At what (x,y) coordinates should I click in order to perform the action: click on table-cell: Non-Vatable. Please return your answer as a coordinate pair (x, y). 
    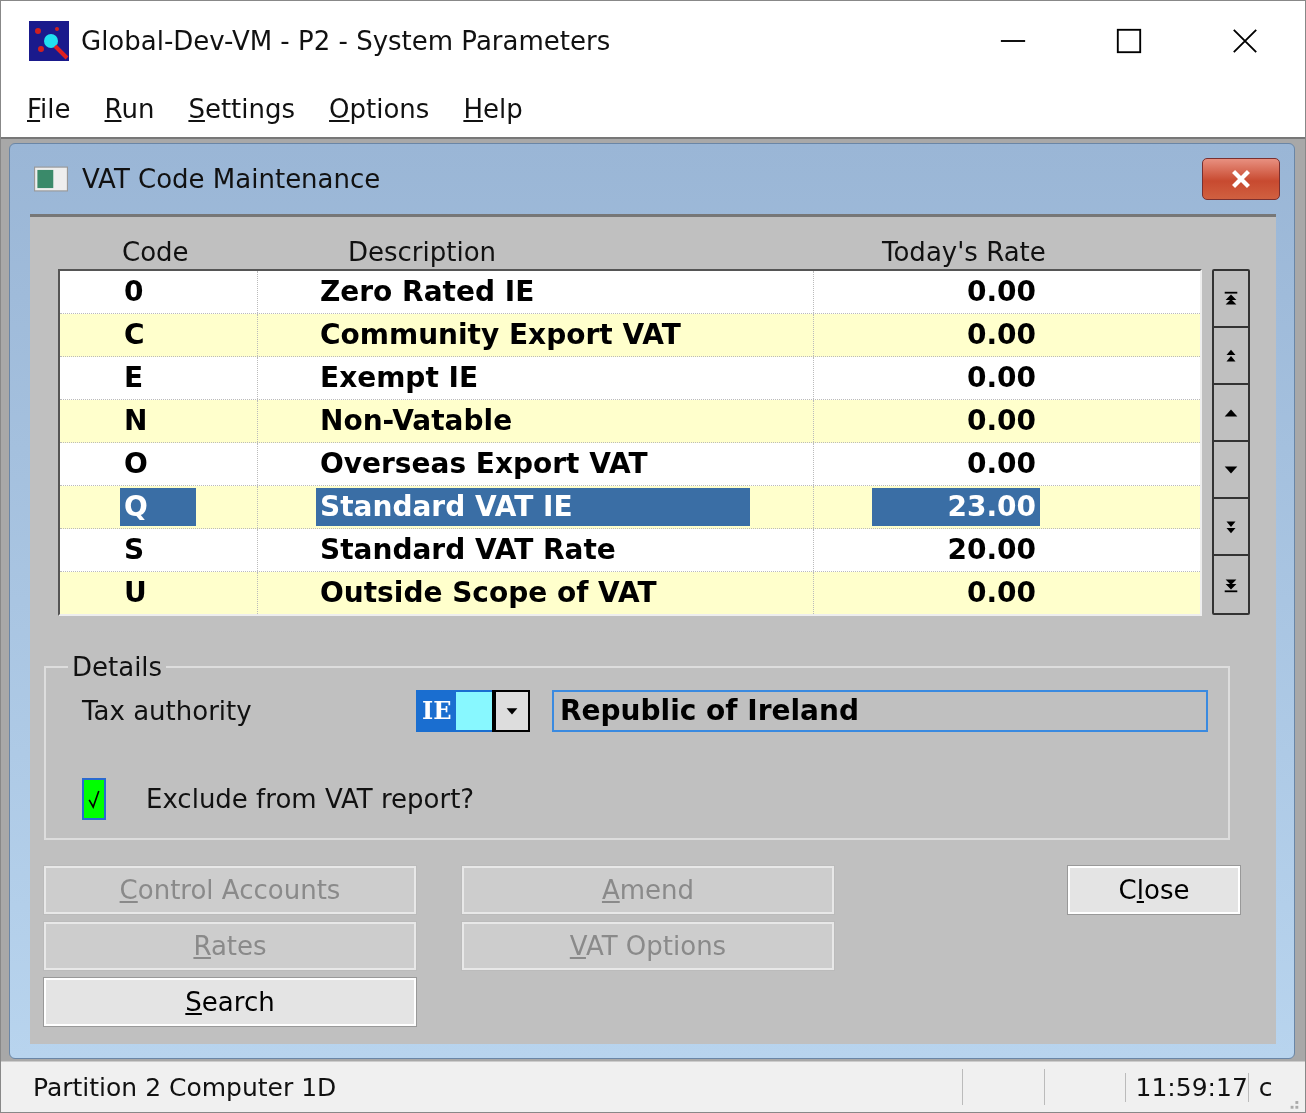
    Looking at the image, I should click on (416, 421).